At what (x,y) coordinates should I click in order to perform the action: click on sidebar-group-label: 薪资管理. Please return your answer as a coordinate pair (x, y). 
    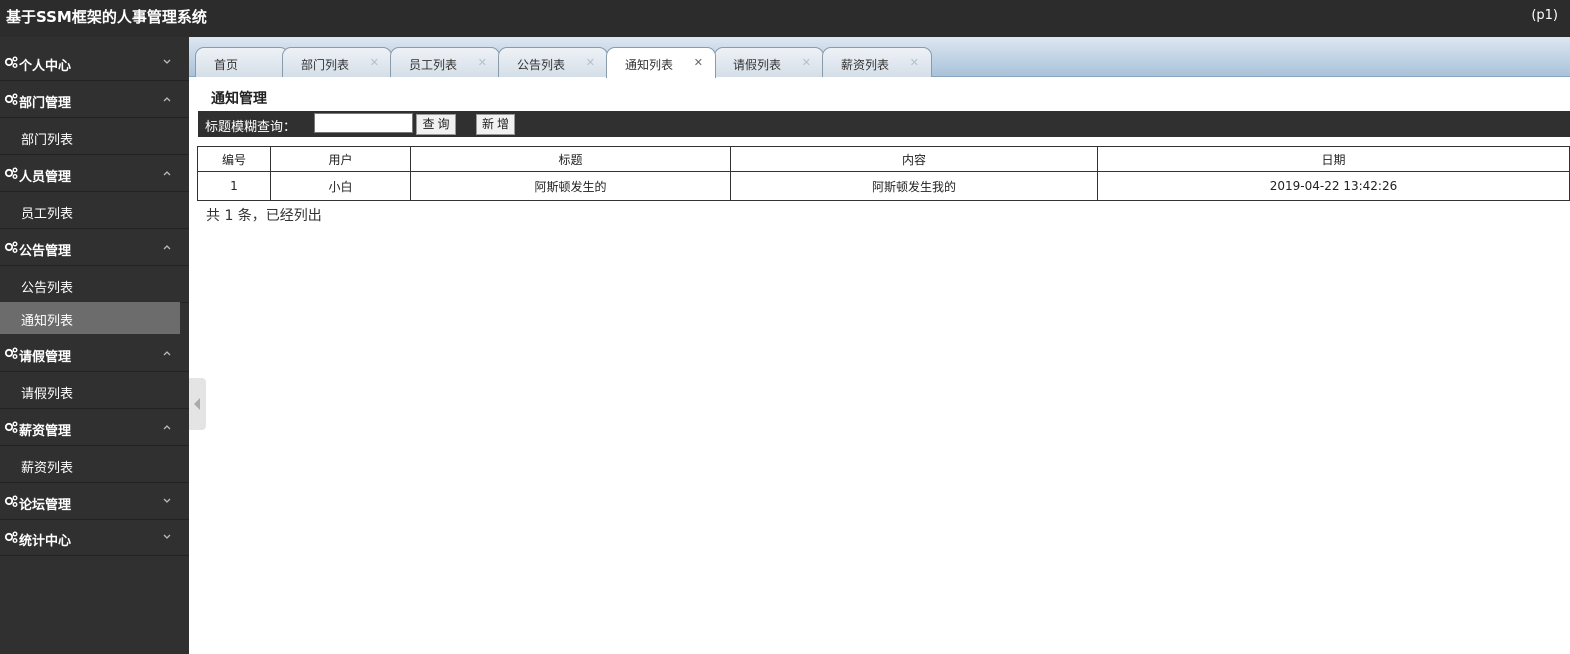
    Looking at the image, I should click on (45, 431).